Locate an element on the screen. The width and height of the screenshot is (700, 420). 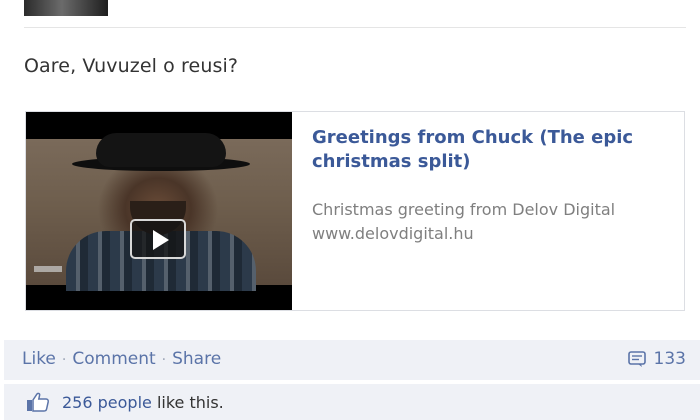
play-icon is located at coordinates (161, 240).